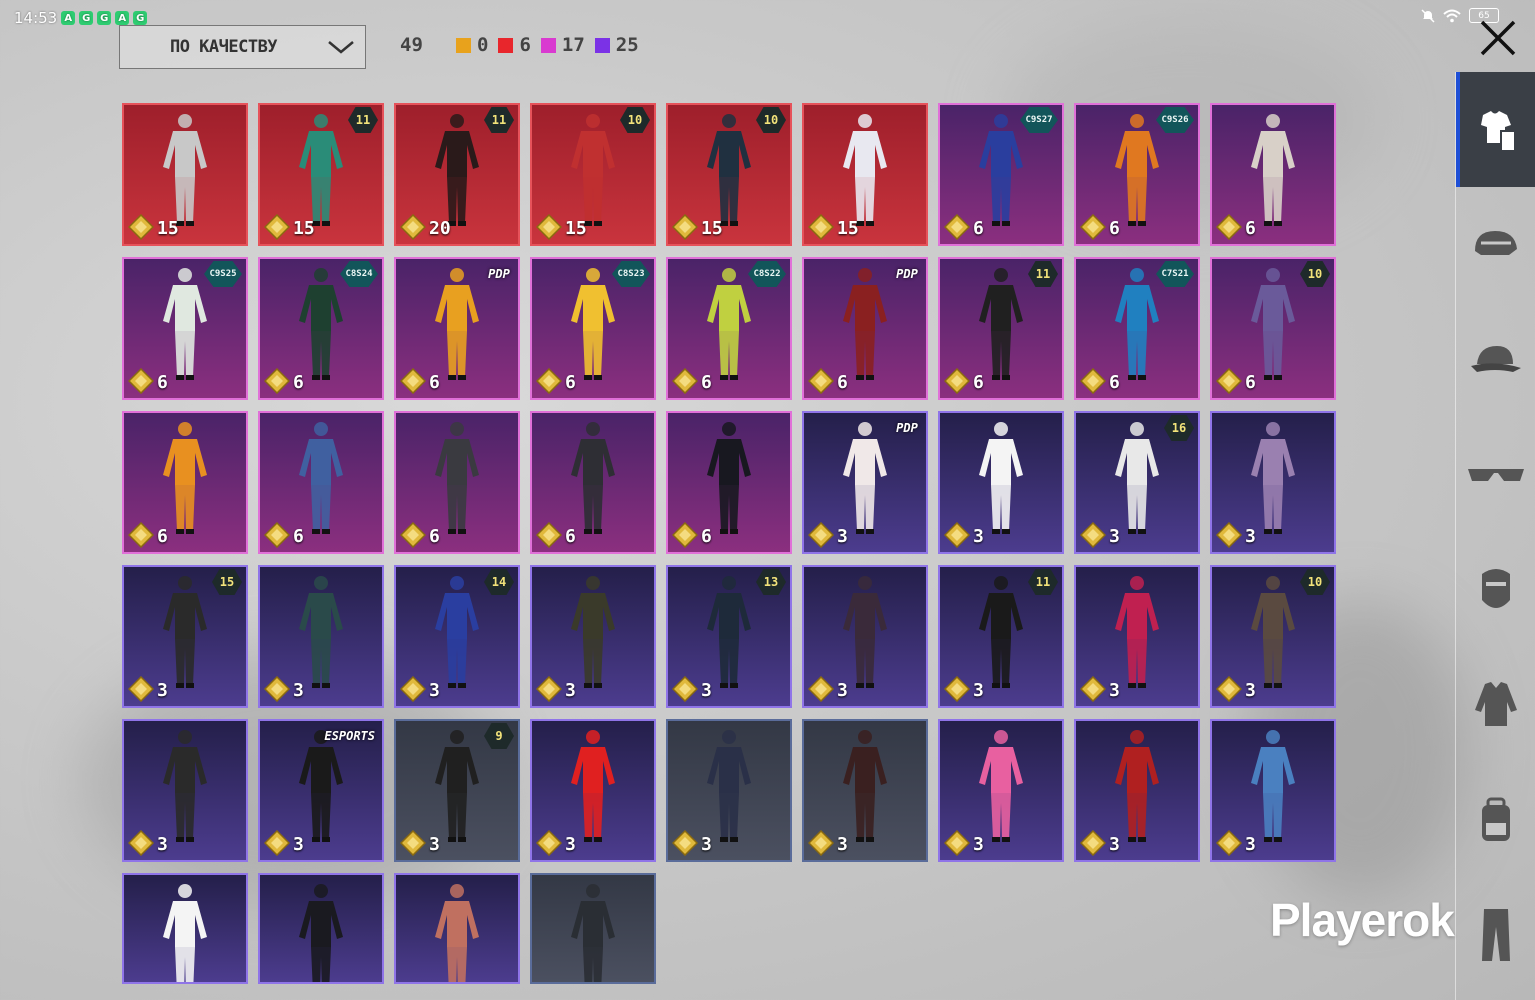 The width and height of the screenshot is (1535, 1000). What do you see at coordinates (1137, 328) in the screenshot?
I see `outfit-item: 6 C7S21` at bounding box center [1137, 328].